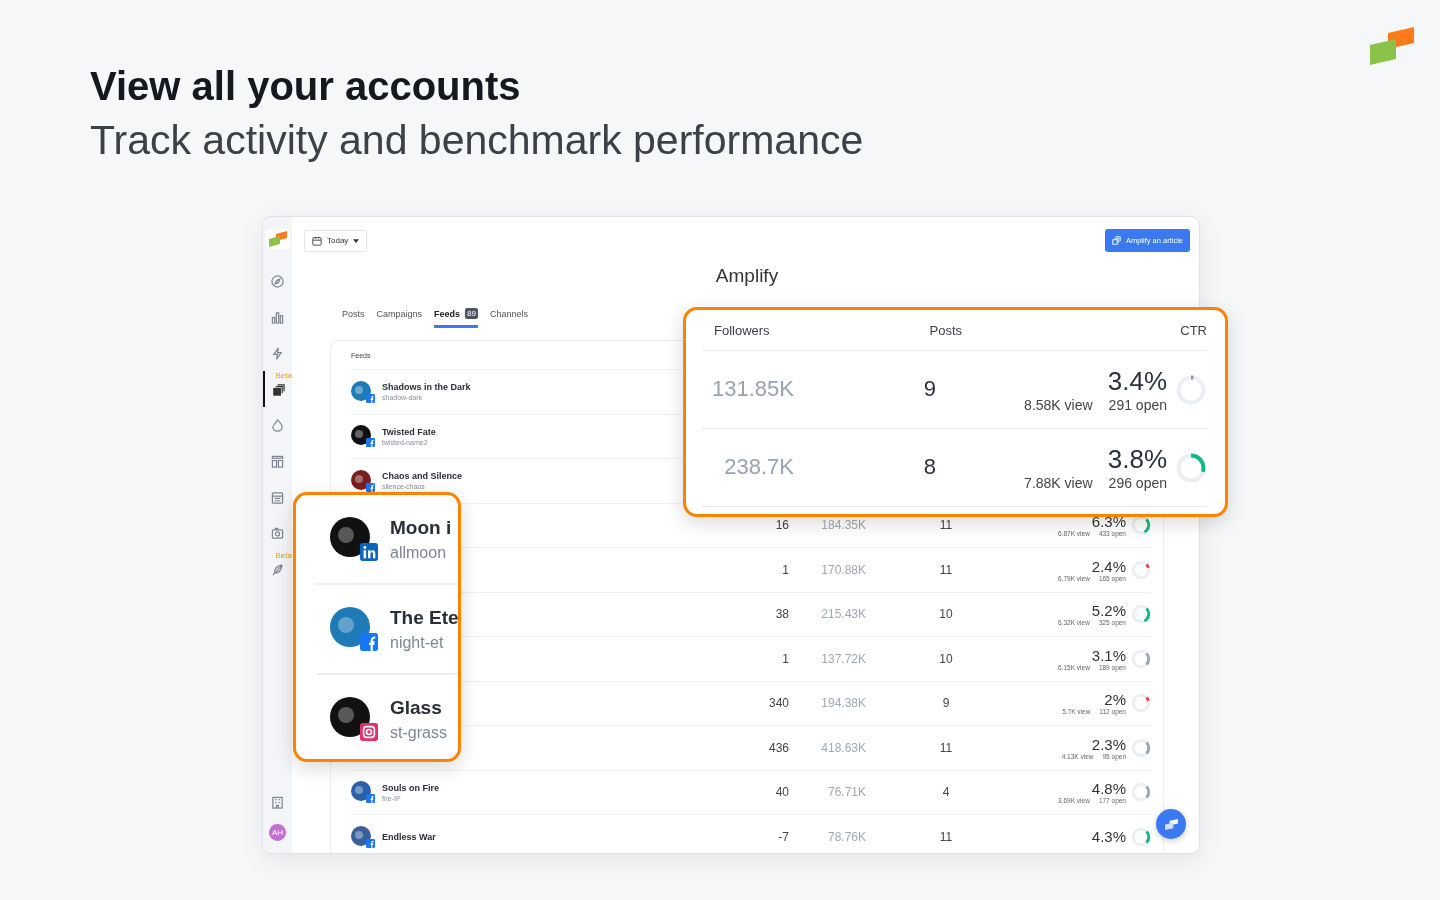 Image resolution: width=1440 pixels, height=900 pixels. Describe the element at coordinates (843, 658) in the screenshot. I see `followers-count: 137.72K` at that location.